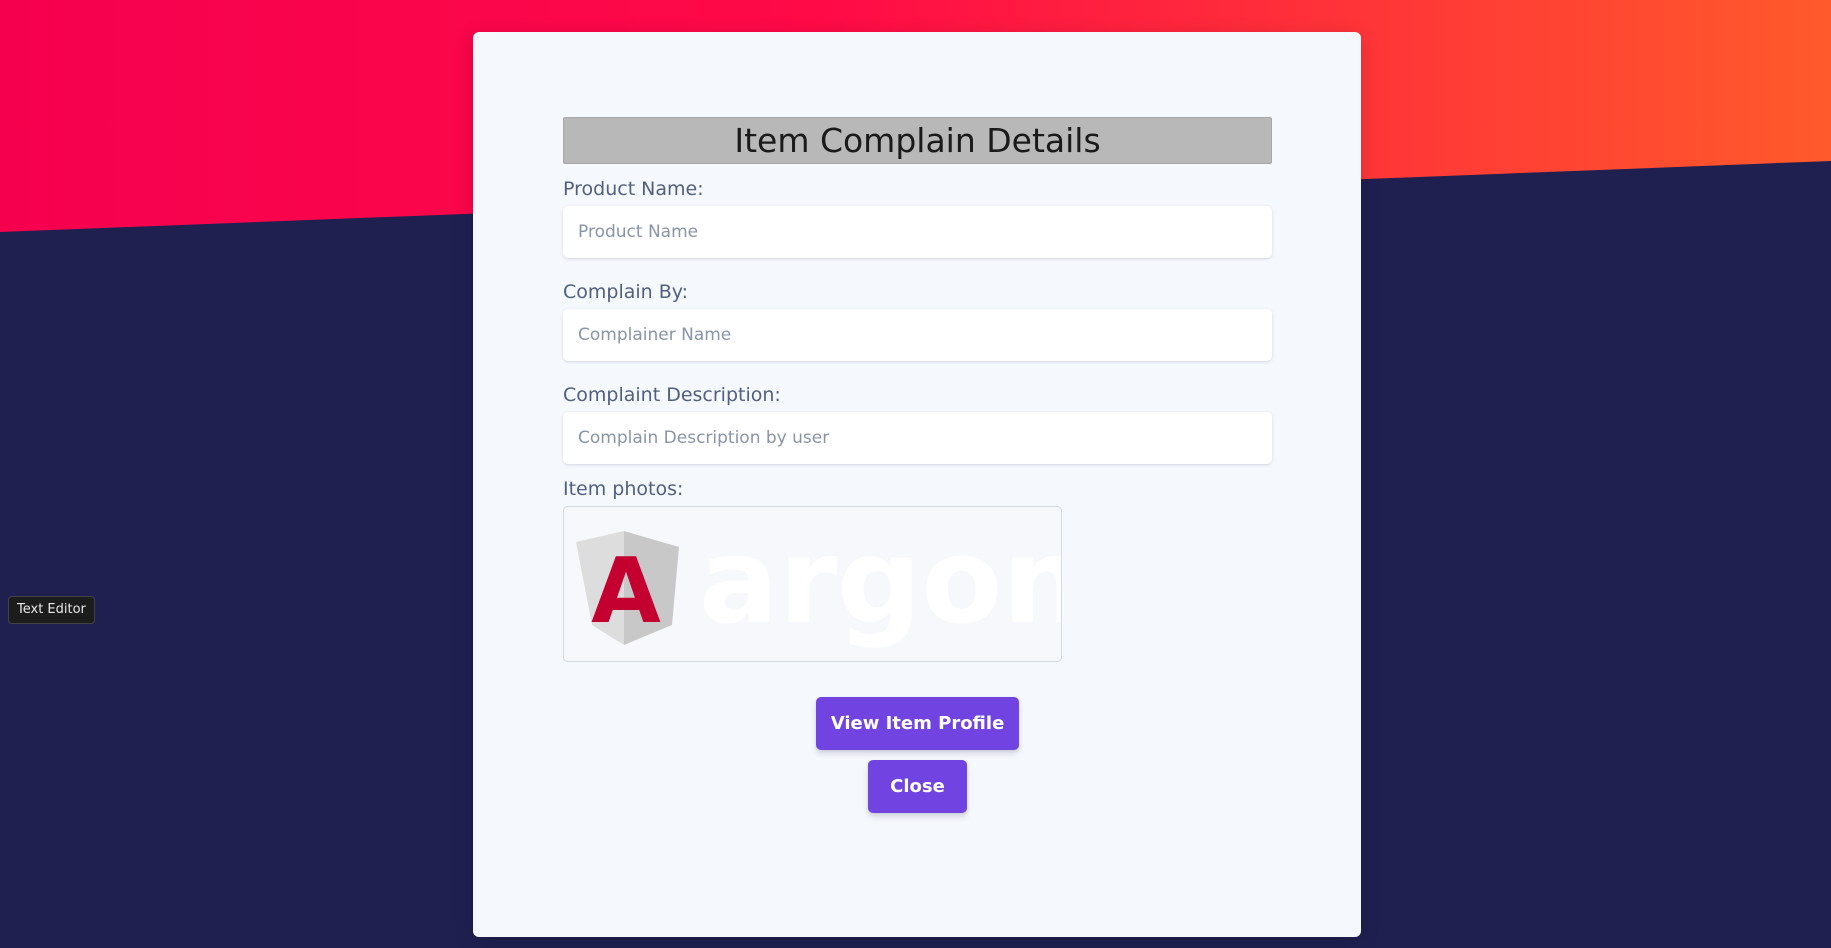 This screenshot has height=948, width=1831. What do you see at coordinates (917, 723) in the screenshot?
I see `view-item-profile-button: View Item Profile` at bounding box center [917, 723].